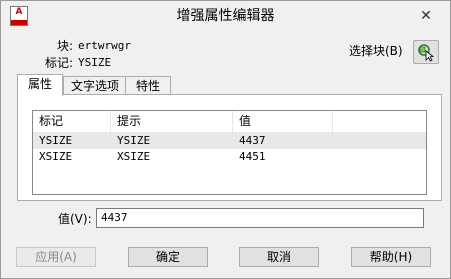 Image resolution: width=451 pixels, height=279 pixels. Describe the element at coordinates (252, 156) in the screenshot. I see `row-value: 4451` at that location.